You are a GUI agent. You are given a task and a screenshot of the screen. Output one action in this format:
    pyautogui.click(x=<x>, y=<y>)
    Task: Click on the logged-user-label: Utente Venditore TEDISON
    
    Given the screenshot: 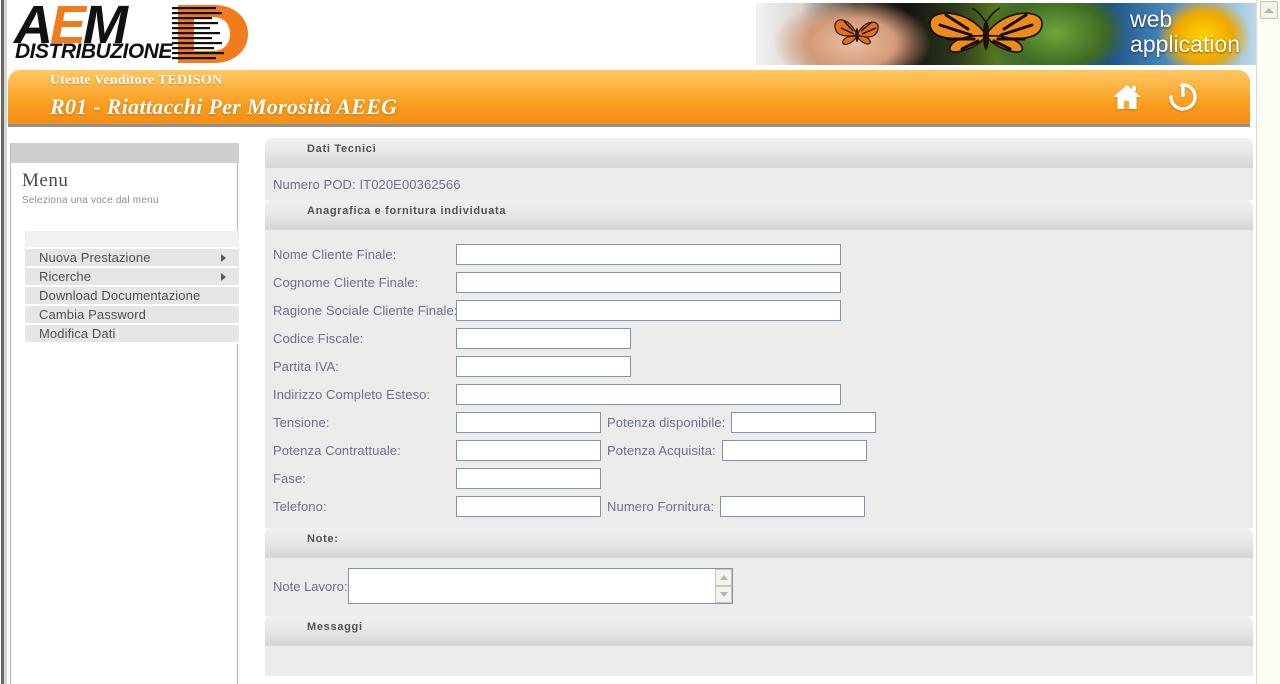 What is the action you would take?
    pyautogui.click(x=136, y=80)
    